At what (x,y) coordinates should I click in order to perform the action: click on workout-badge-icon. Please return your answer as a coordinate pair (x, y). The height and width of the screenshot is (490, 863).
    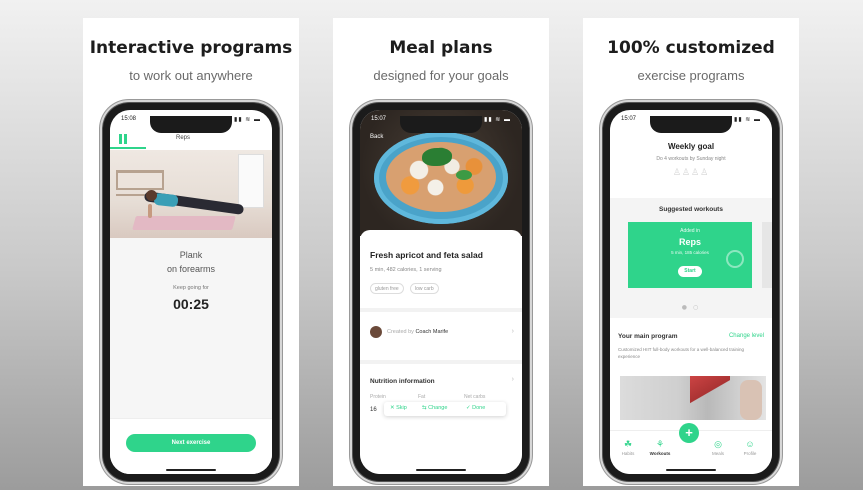
    Looking at the image, I should click on (735, 259).